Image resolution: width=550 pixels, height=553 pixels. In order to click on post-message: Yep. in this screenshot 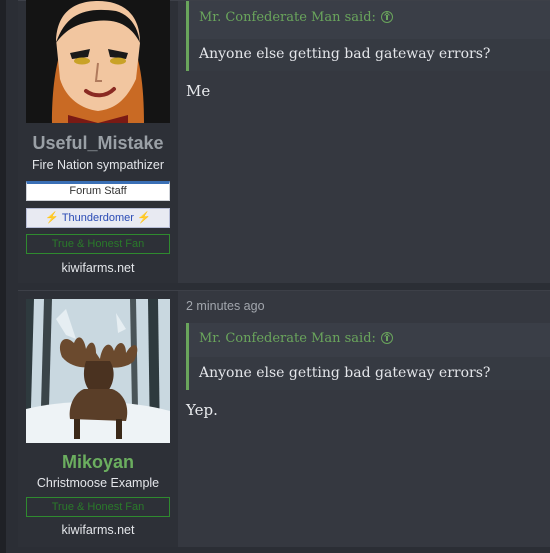, I will do `click(202, 410)`.